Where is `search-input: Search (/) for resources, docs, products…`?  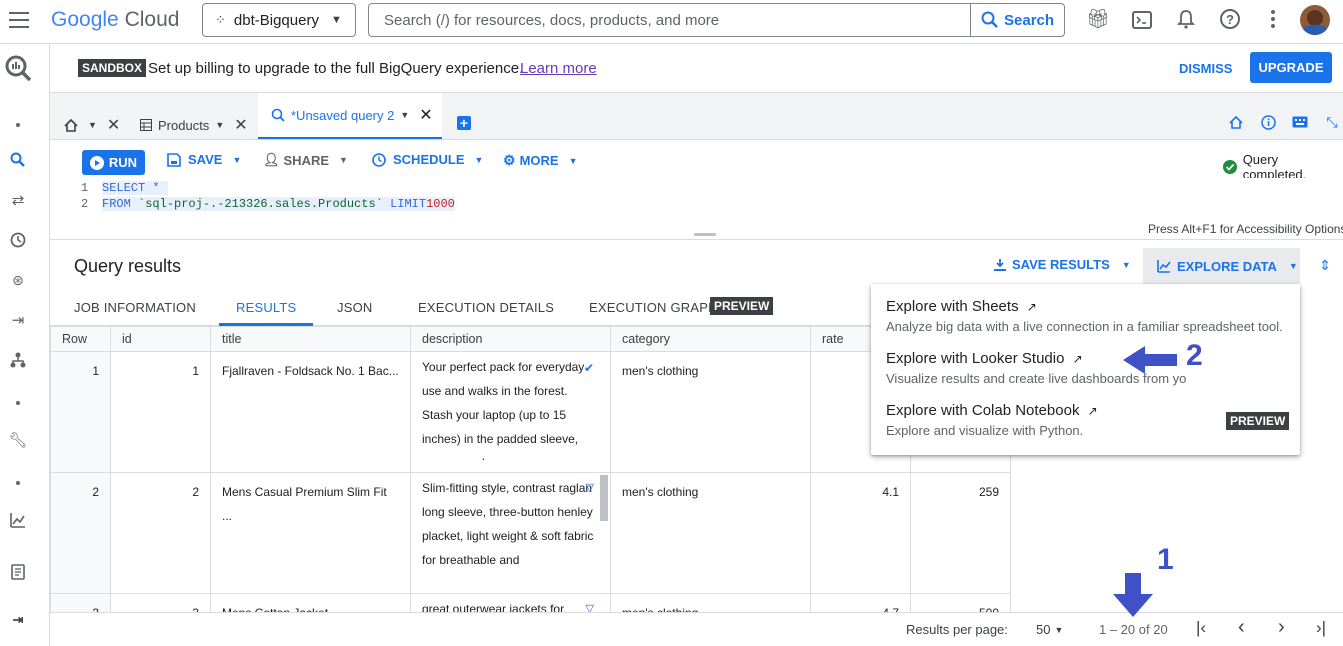
search-input: Search (/) for resources, docs, products… is located at coordinates (551, 20).